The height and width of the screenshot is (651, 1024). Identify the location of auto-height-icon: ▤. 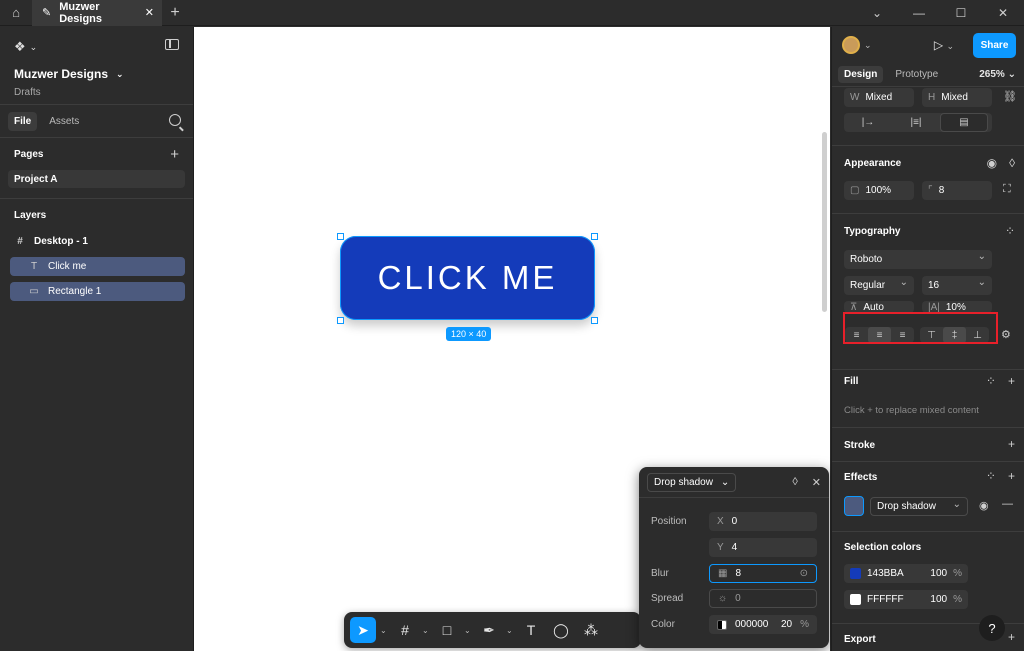
(964, 122).